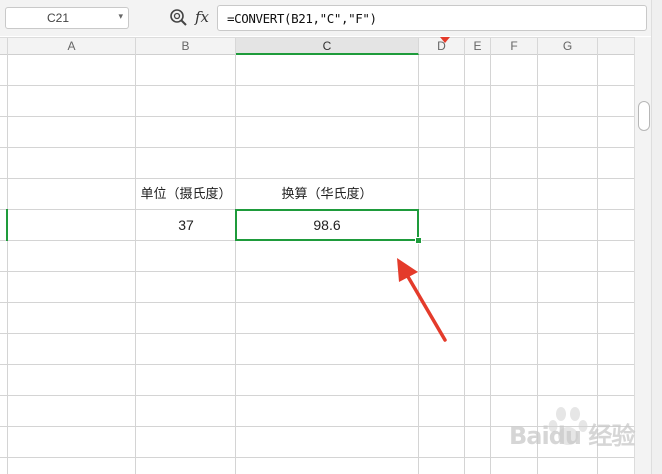 The height and width of the screenshot is (474, 662). What do you see at coordinates (120, 16) in the screenshot?
I see `chevron-down-icon: ▾` at bounding box center [120, 16].